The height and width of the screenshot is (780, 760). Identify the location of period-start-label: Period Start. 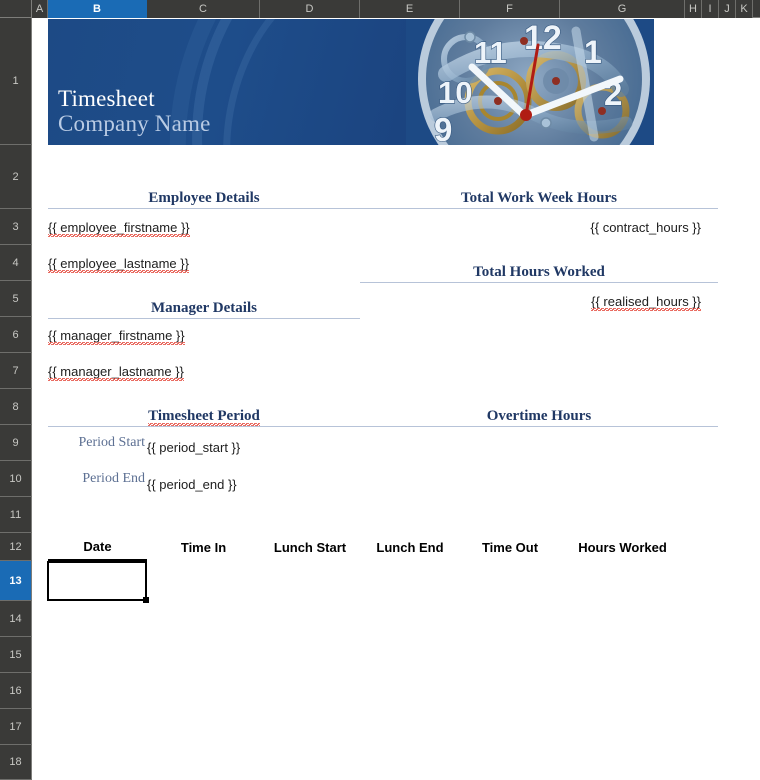
(112, 442).